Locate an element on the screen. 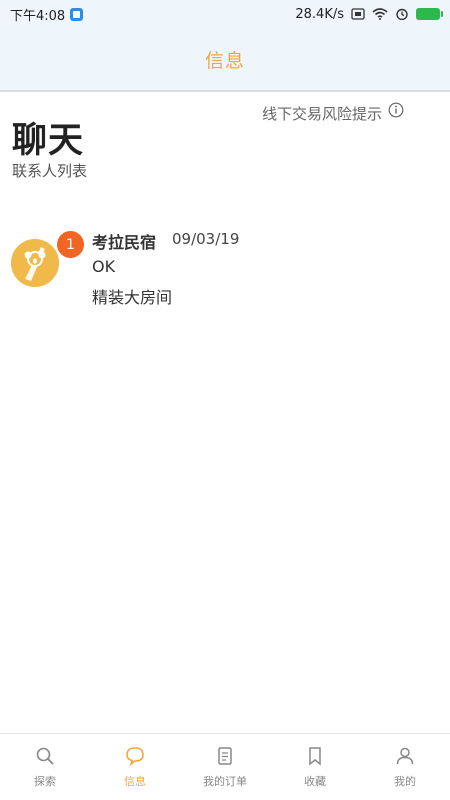 This screenshot has width=450, height=800. app-notification-icon is located at coordinates (77, 14).